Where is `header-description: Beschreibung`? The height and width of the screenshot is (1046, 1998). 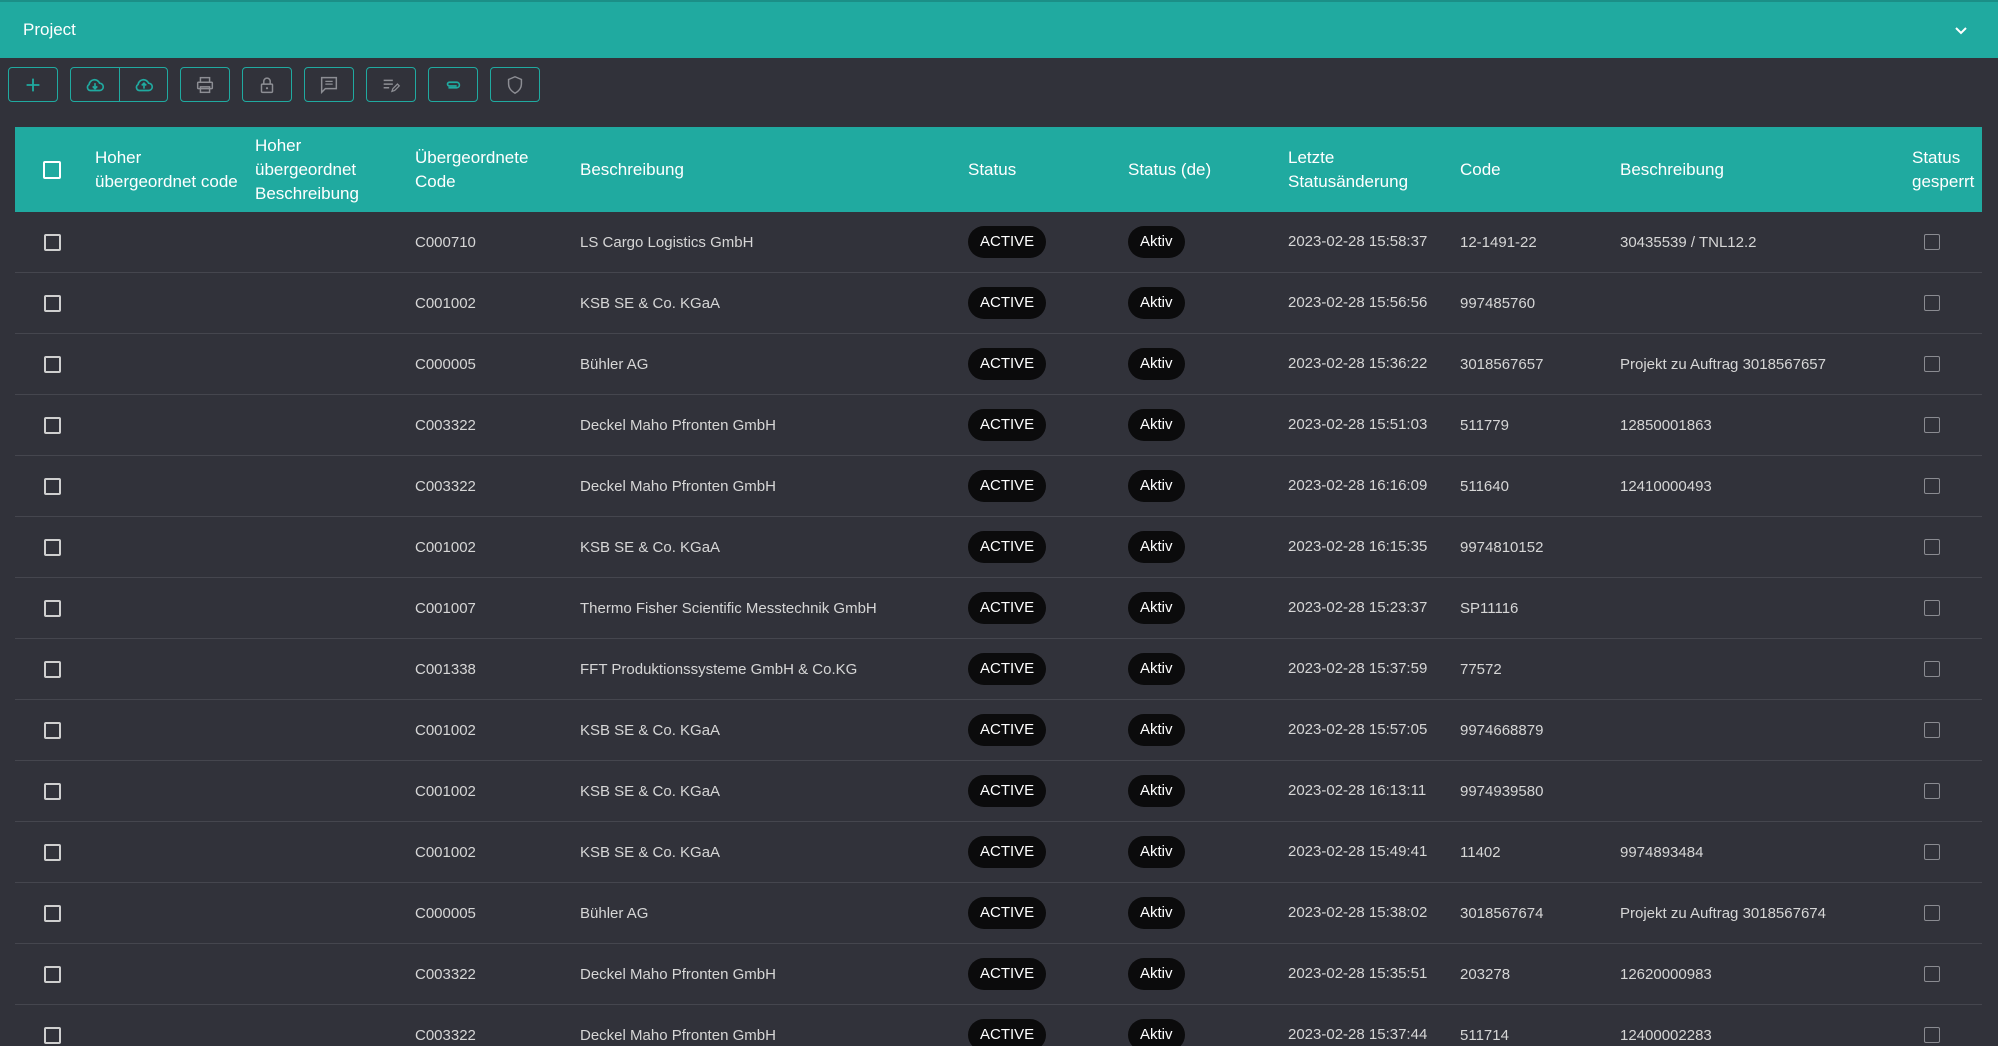 header-description: Beschreibung is located at coordinates (1766, 170).